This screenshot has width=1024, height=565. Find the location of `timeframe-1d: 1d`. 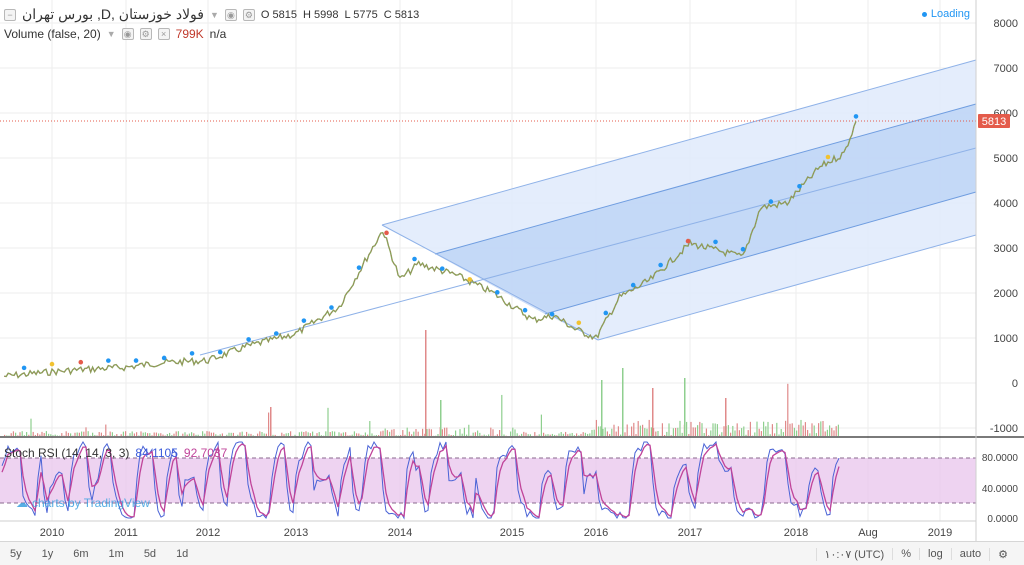

timeframe-1d: 1d is located at coordinates (182, 554).